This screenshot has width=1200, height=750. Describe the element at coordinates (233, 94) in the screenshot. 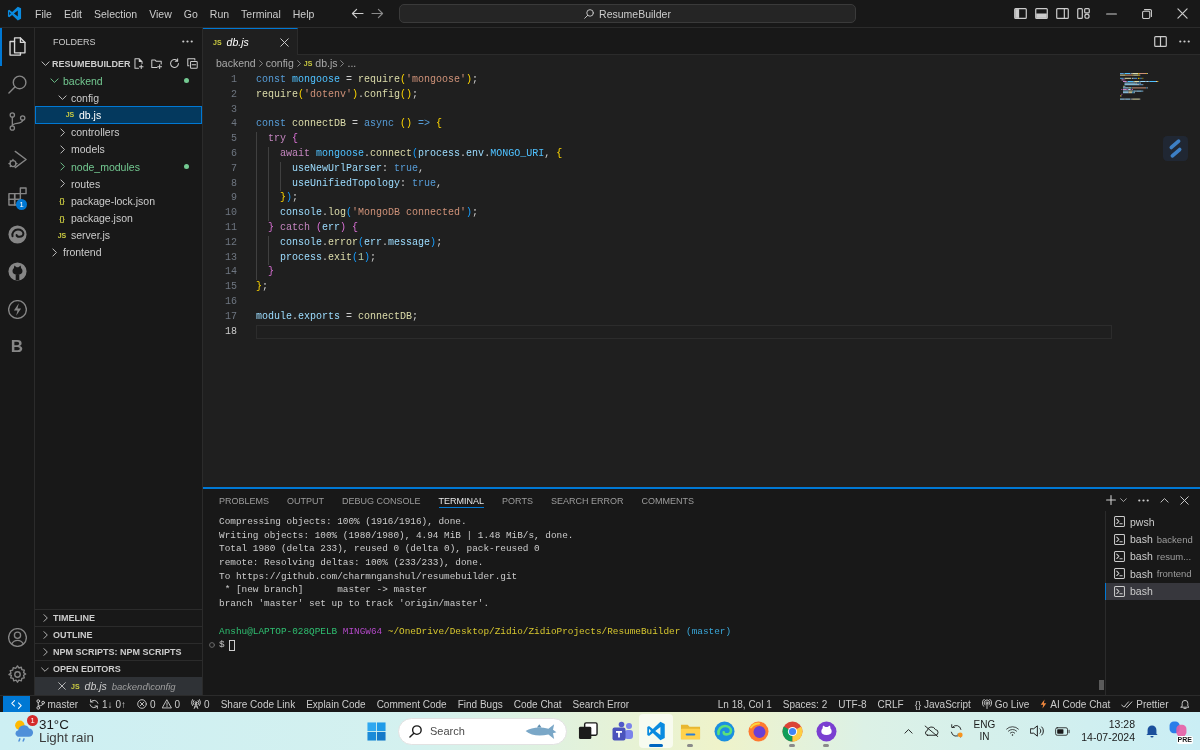

I see `line-number: 2` at that location.